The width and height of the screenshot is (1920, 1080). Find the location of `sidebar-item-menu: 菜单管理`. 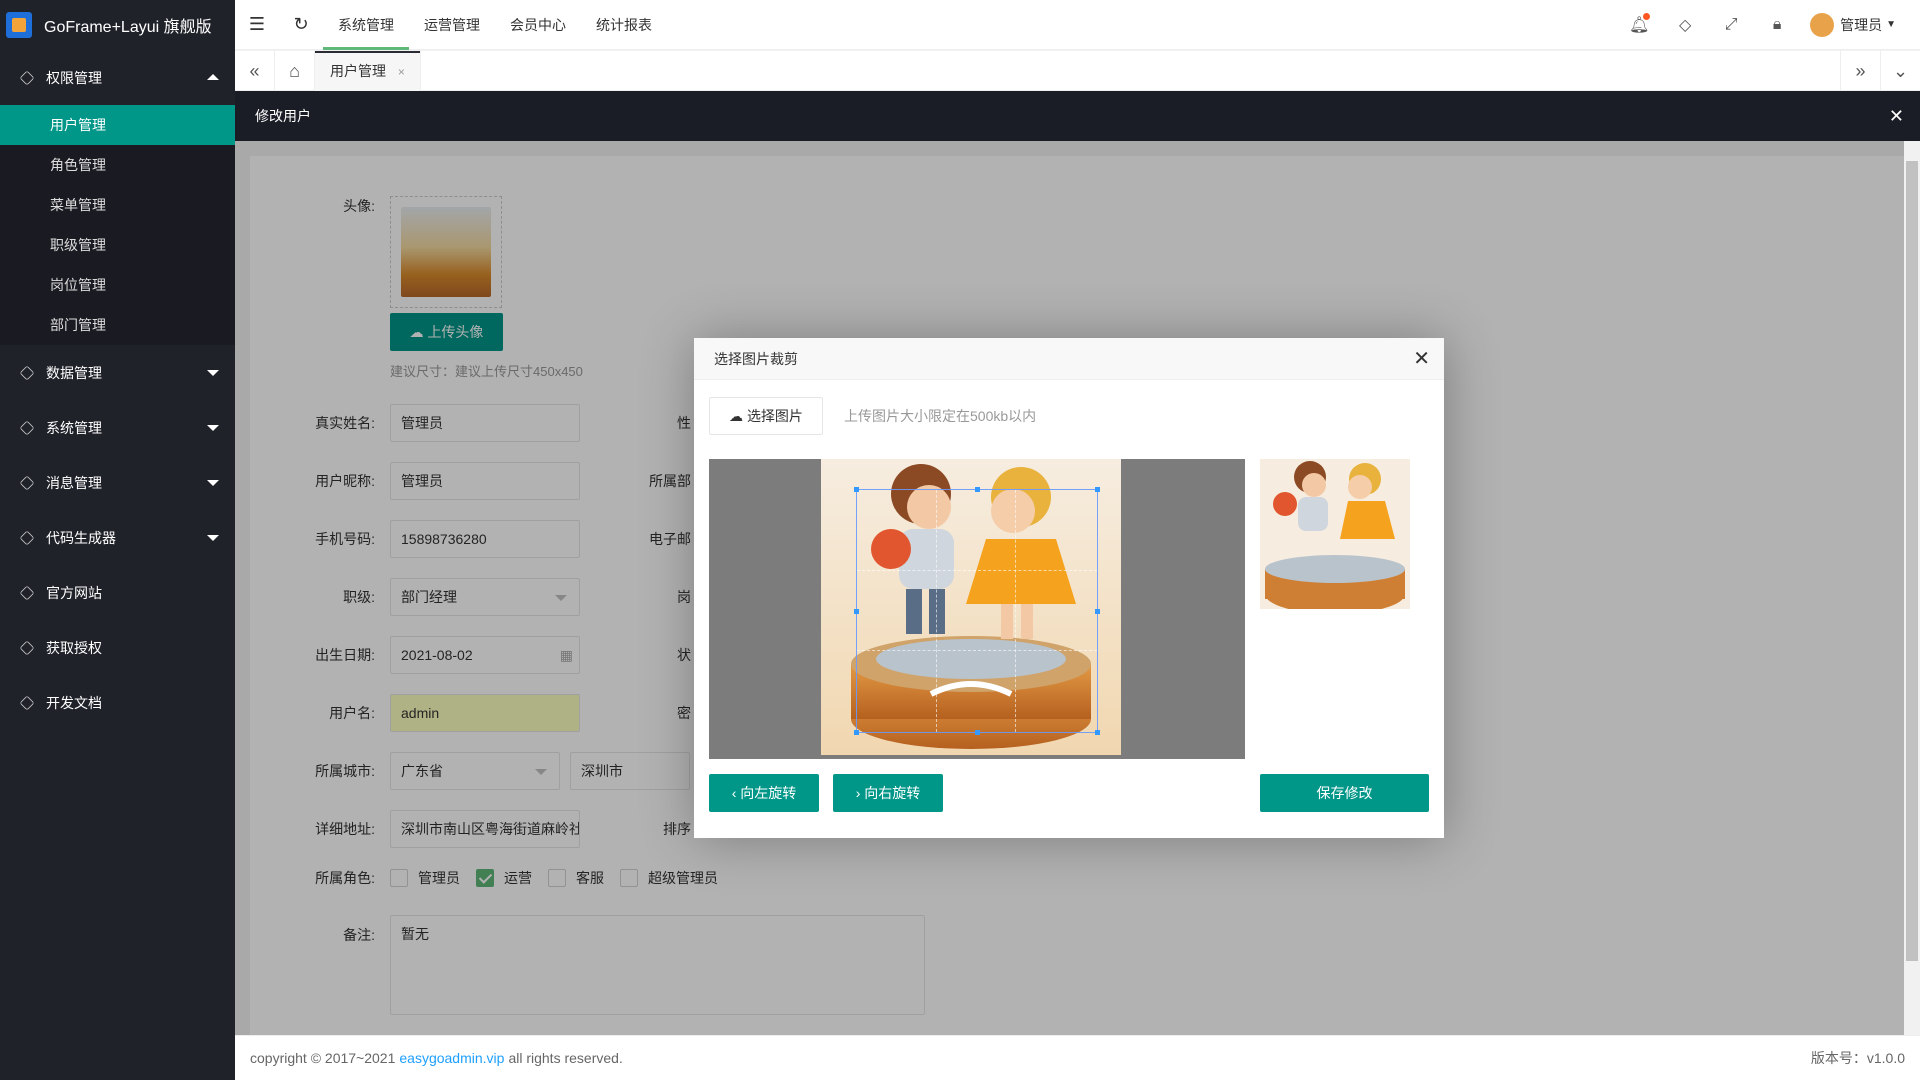

sidebar-item-menu: 菜单管理 is located at coordinates (117, 205).